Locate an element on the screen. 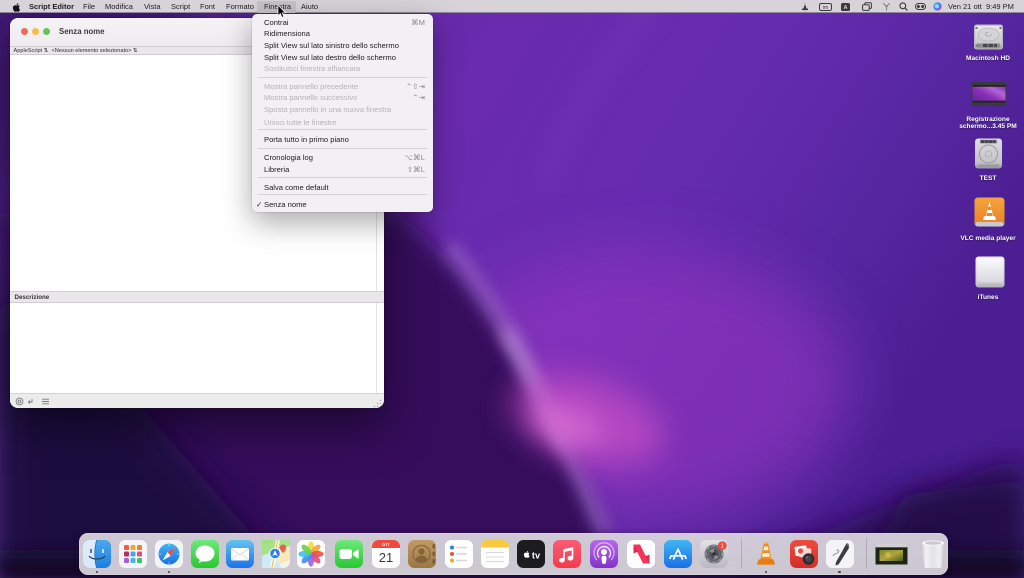 The height and width of the screenshot is (578, 1024). svg-text: 21 is located at coordinates (385, 557).